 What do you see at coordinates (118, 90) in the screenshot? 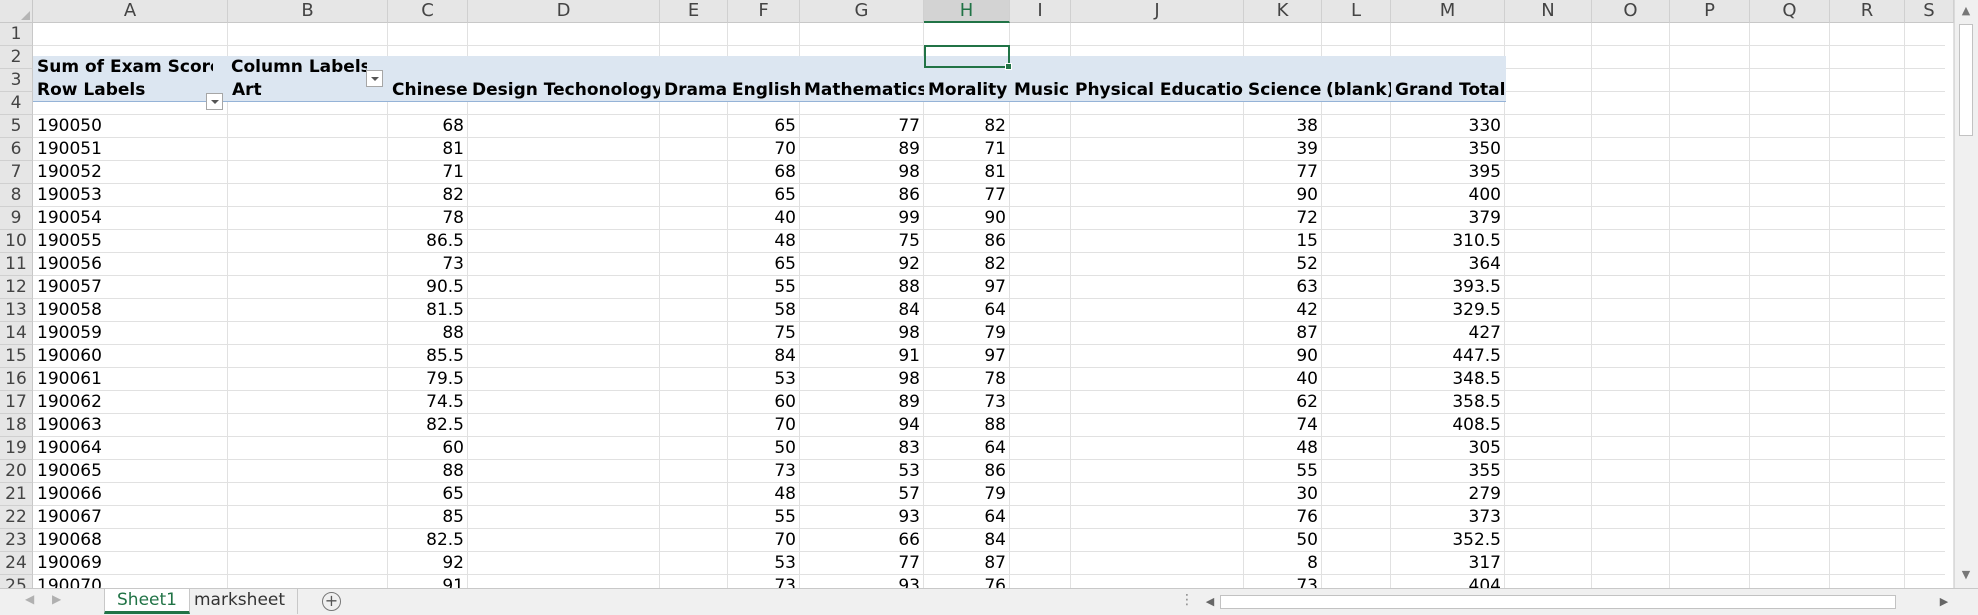
I see `pivot-row-labels: Row Labels` at bounding box center [118, 90].